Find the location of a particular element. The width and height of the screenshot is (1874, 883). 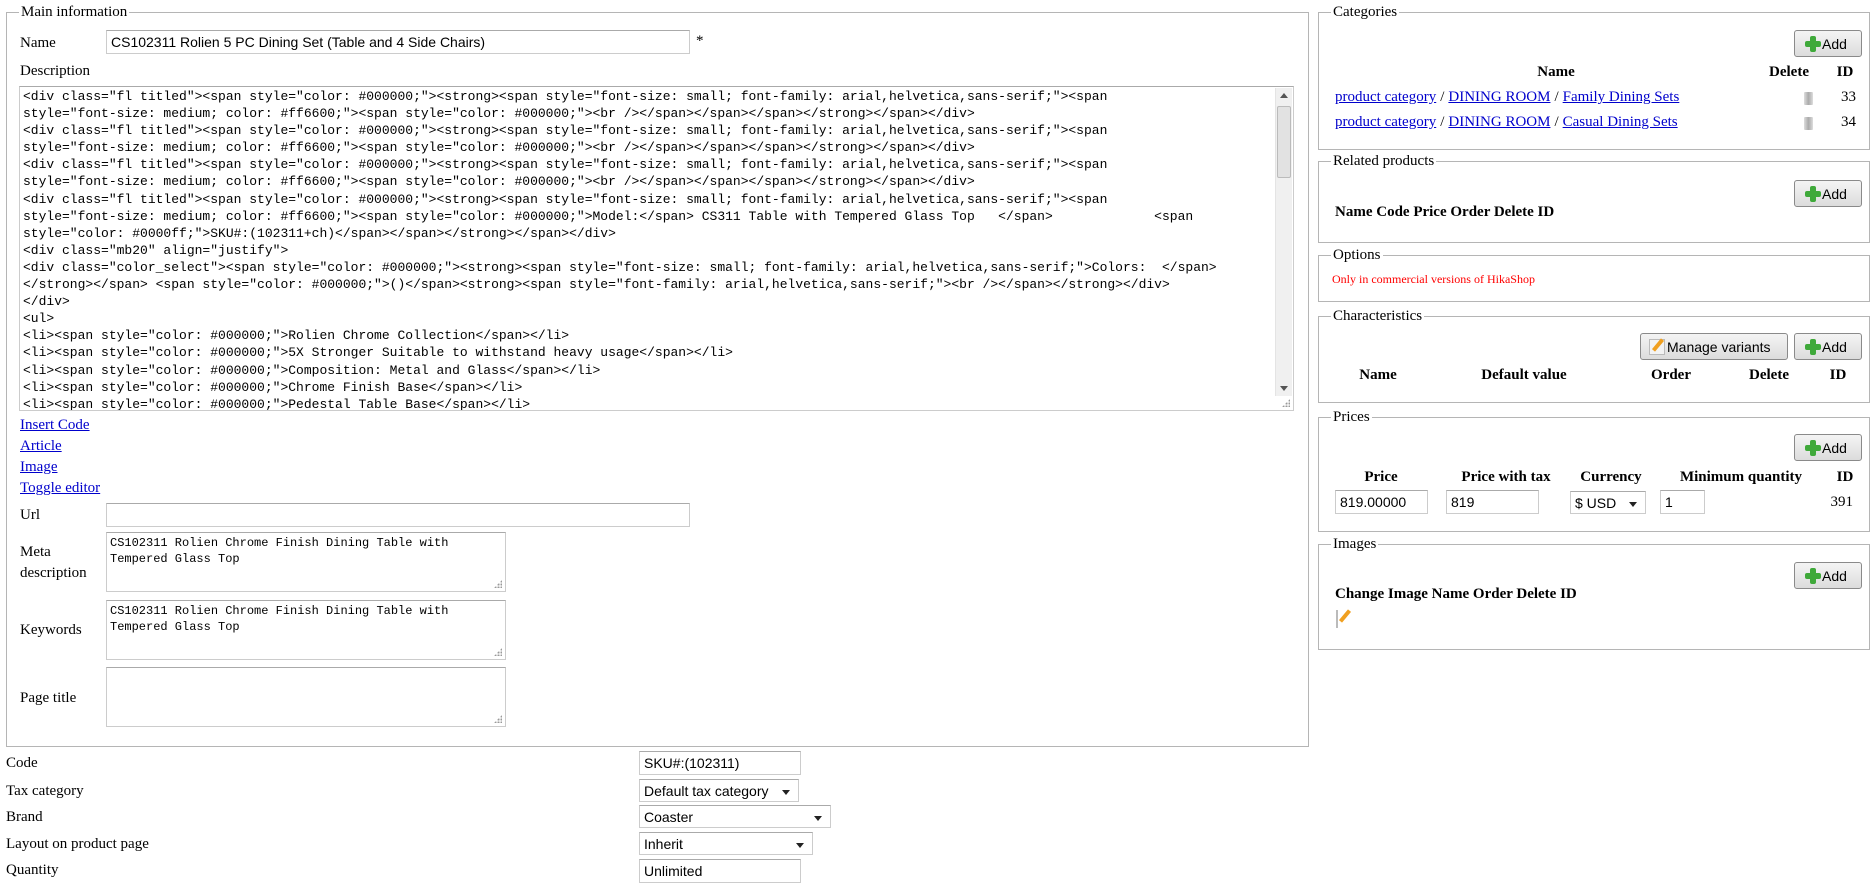

category-id: 34 is located at coordinates (1848, 122).